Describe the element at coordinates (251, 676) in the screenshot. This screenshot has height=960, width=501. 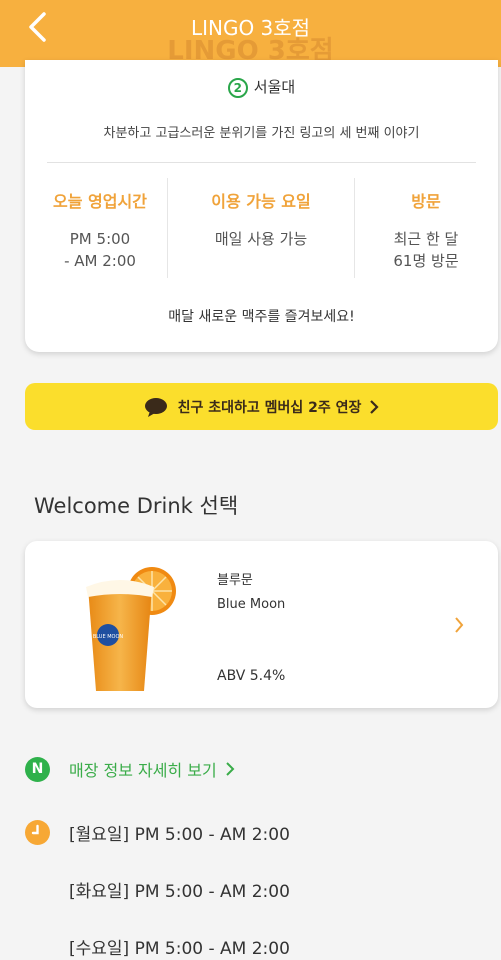
I see `drink-abv: ABV 5.4%` at that location.